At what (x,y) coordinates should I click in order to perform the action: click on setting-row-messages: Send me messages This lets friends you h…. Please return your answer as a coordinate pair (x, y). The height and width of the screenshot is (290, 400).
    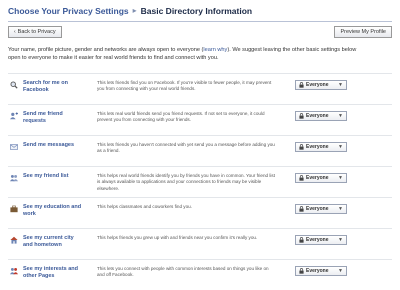
    Looking at the image, I should click on (200, 150).